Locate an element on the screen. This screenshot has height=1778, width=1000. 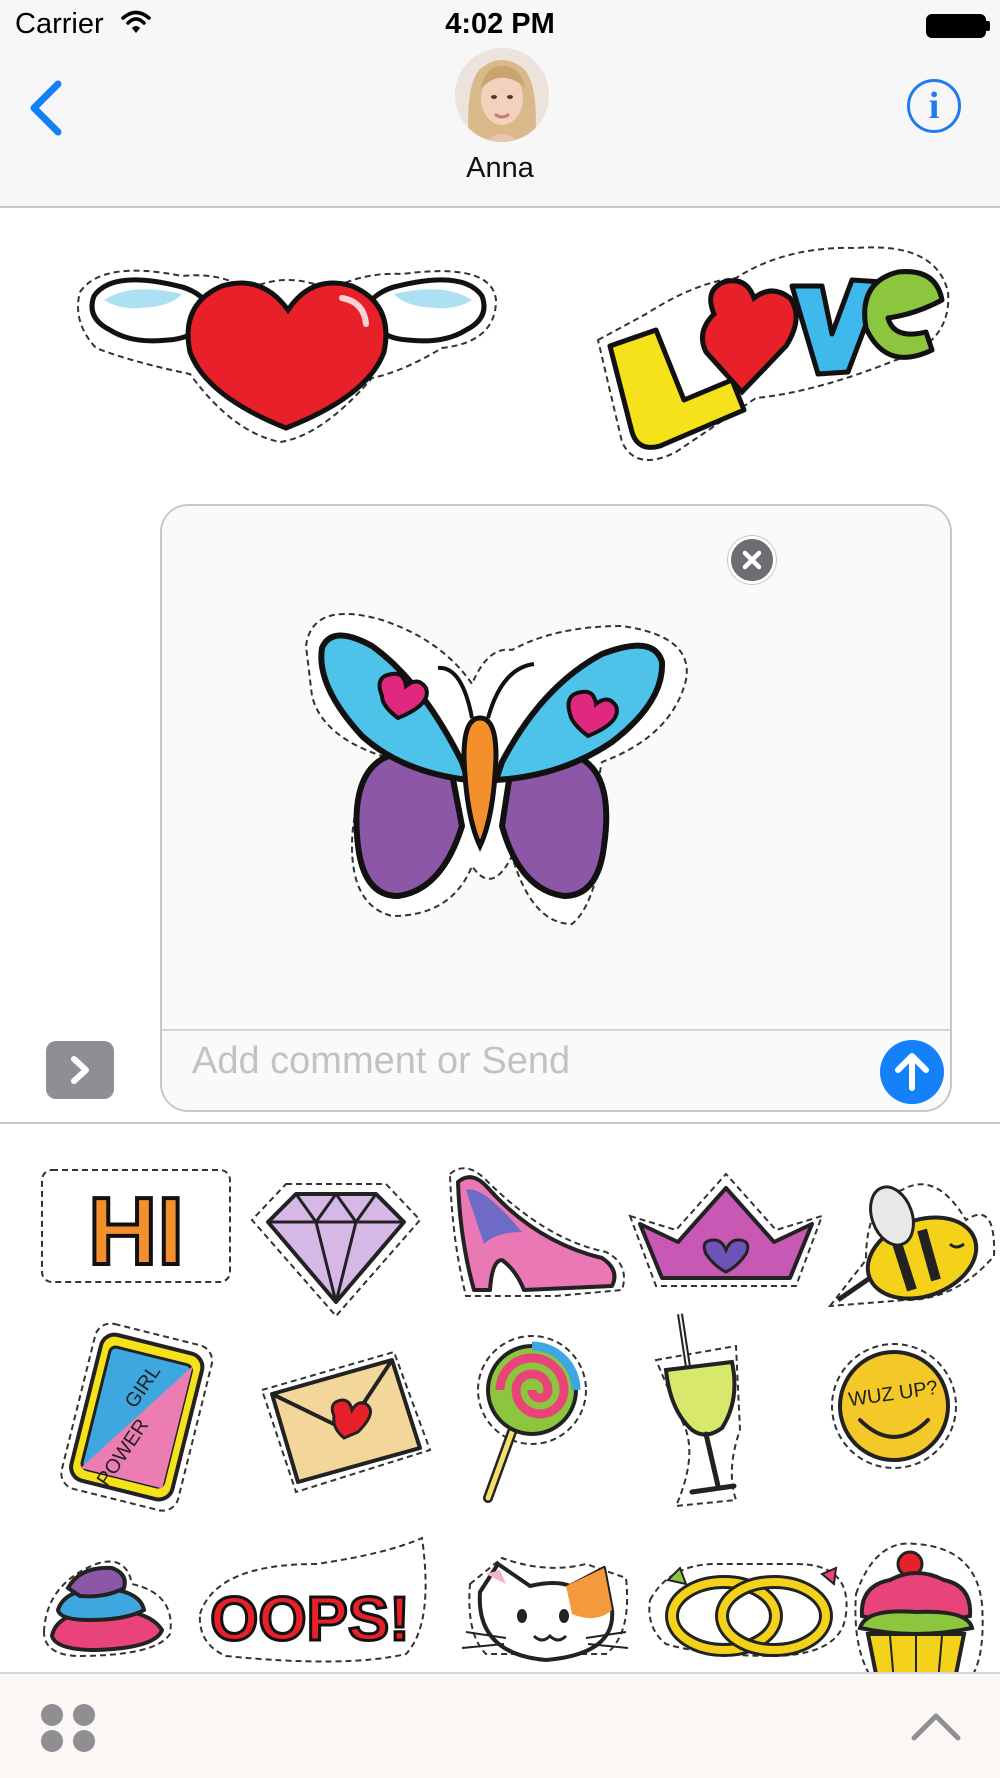
info-button: i is located at coordinates (934, 106).